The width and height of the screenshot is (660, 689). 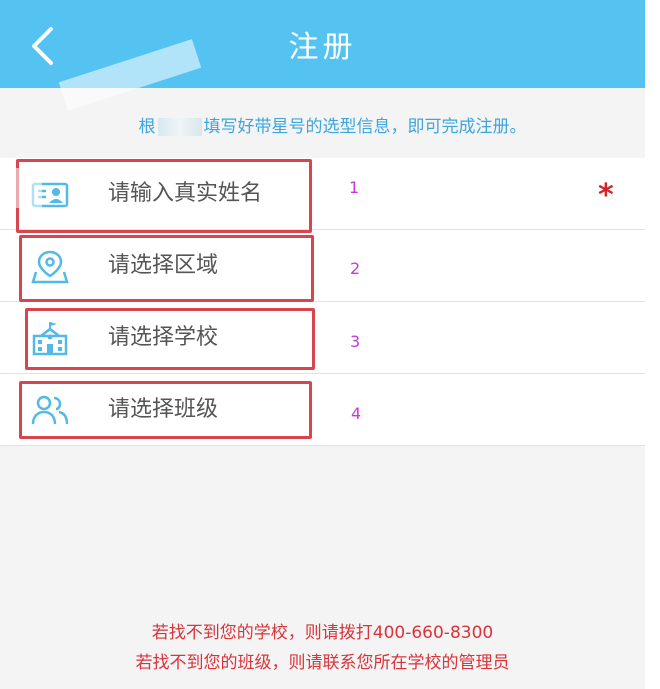 I want to click on right-edge-strip, so click(x=652, y=344).